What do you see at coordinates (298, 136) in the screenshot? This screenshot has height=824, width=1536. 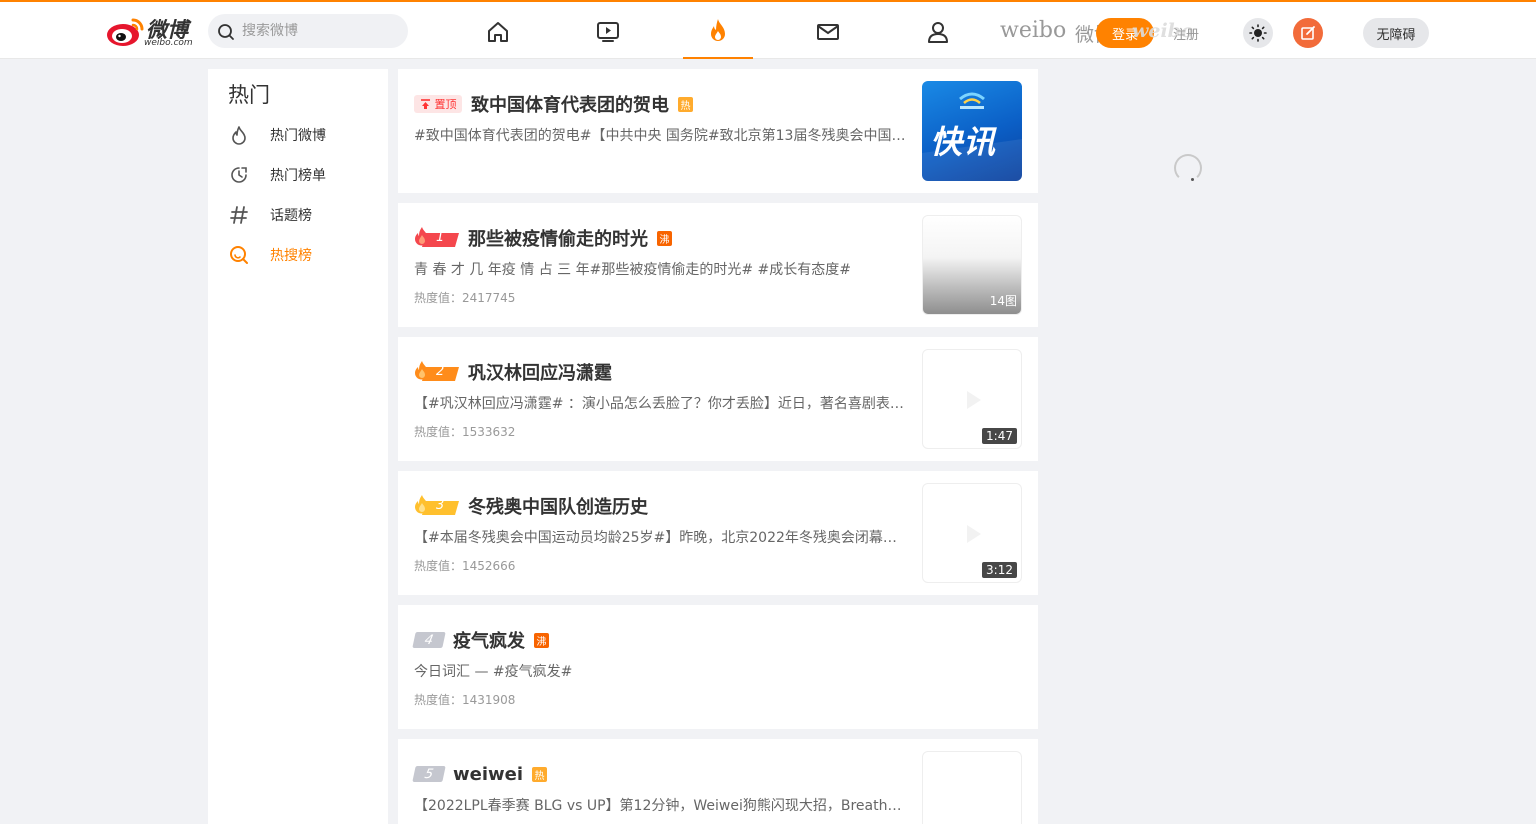 I see `sidebar-item-label: 热门微博` at bounding box center [298, 136].